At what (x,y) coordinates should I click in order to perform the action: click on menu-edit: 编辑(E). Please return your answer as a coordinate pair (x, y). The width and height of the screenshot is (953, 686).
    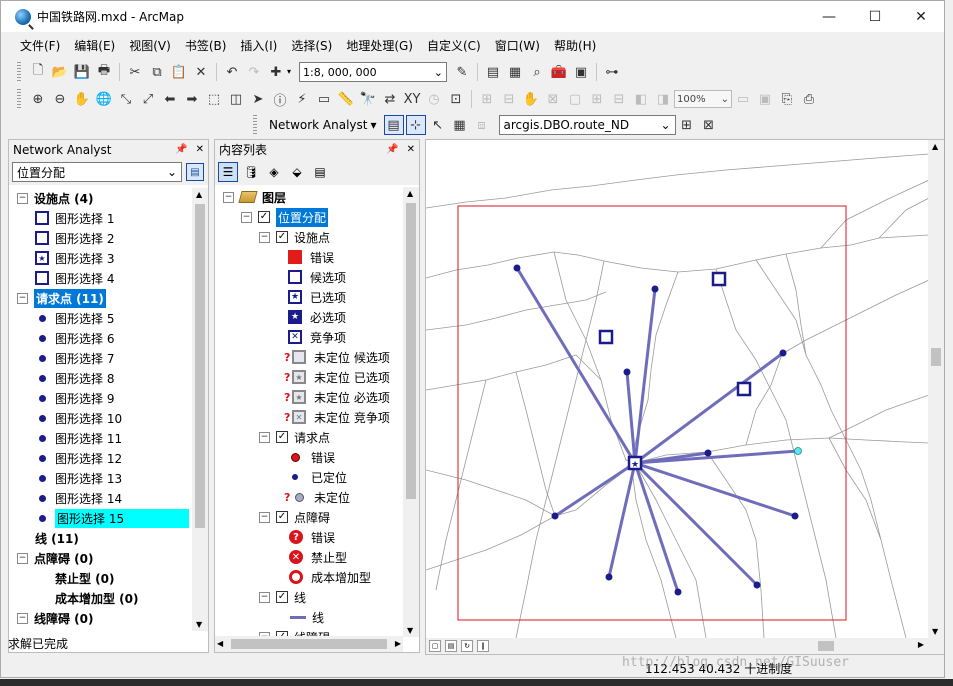
    Looking at the image, I should click on (94, 45).